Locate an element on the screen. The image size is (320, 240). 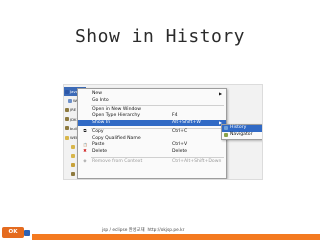
submenu-item-label: Navigator is located at coordinates (241, 134).